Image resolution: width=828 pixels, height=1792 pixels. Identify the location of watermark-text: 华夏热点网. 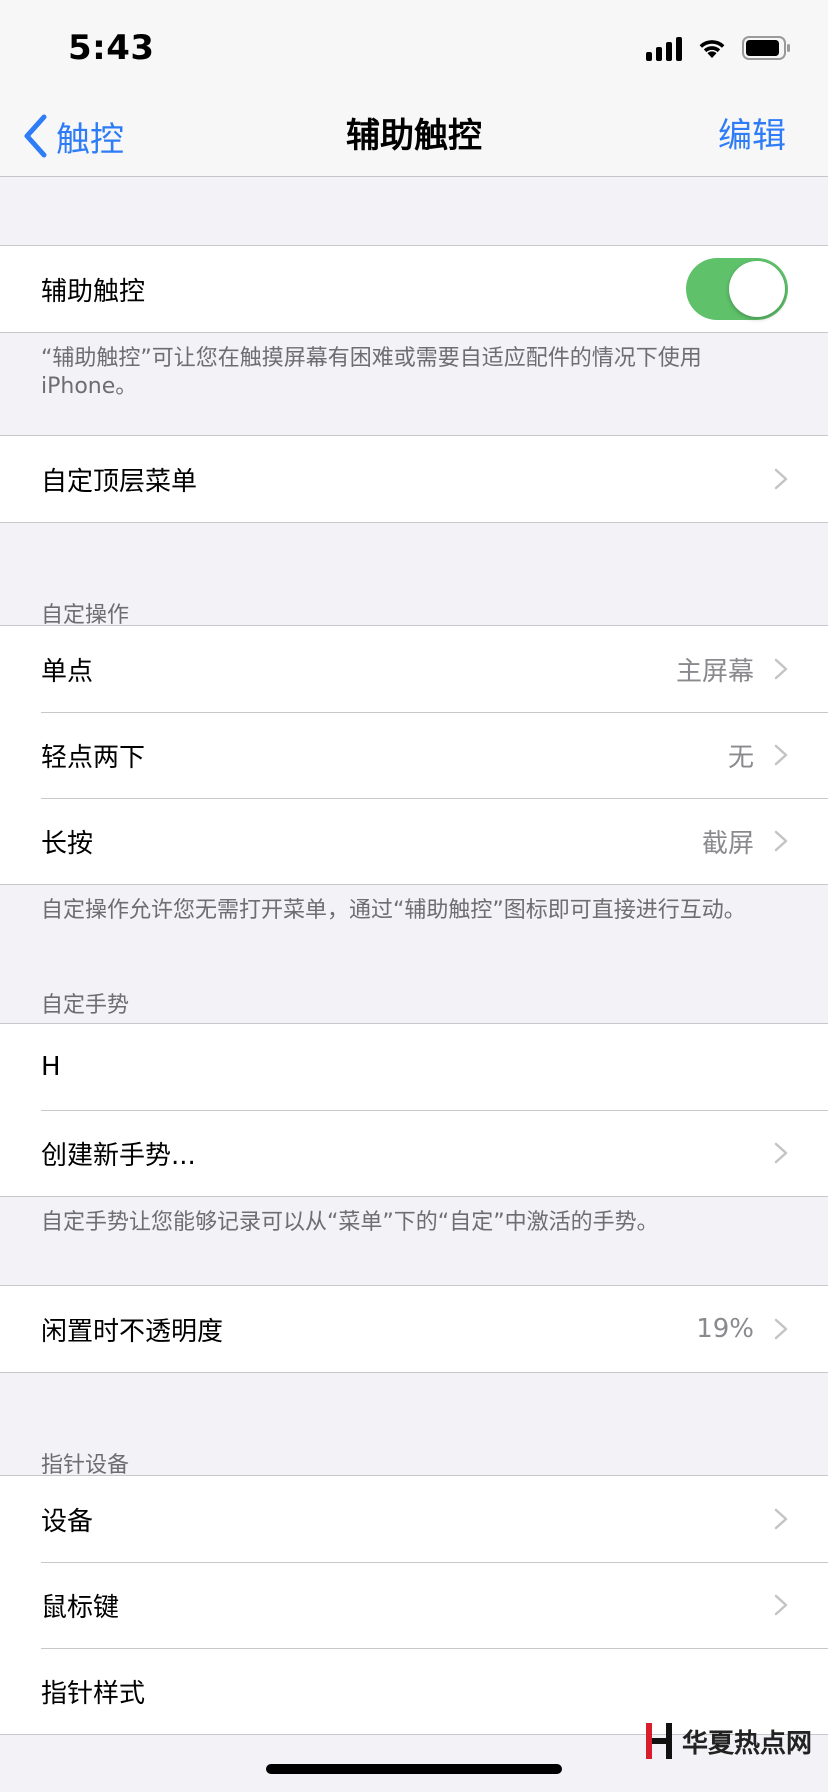
(746, 1743).